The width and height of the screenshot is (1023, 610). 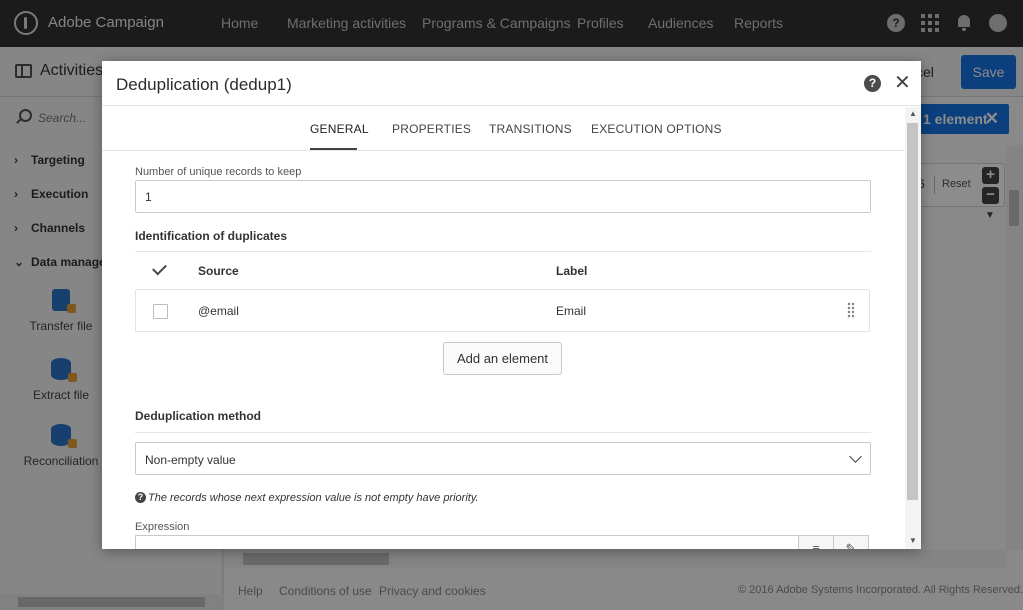 What do you see at coordinates (571, 311) in the screenshot?
I see `row-label: Email` at bounding box center [571, 311].